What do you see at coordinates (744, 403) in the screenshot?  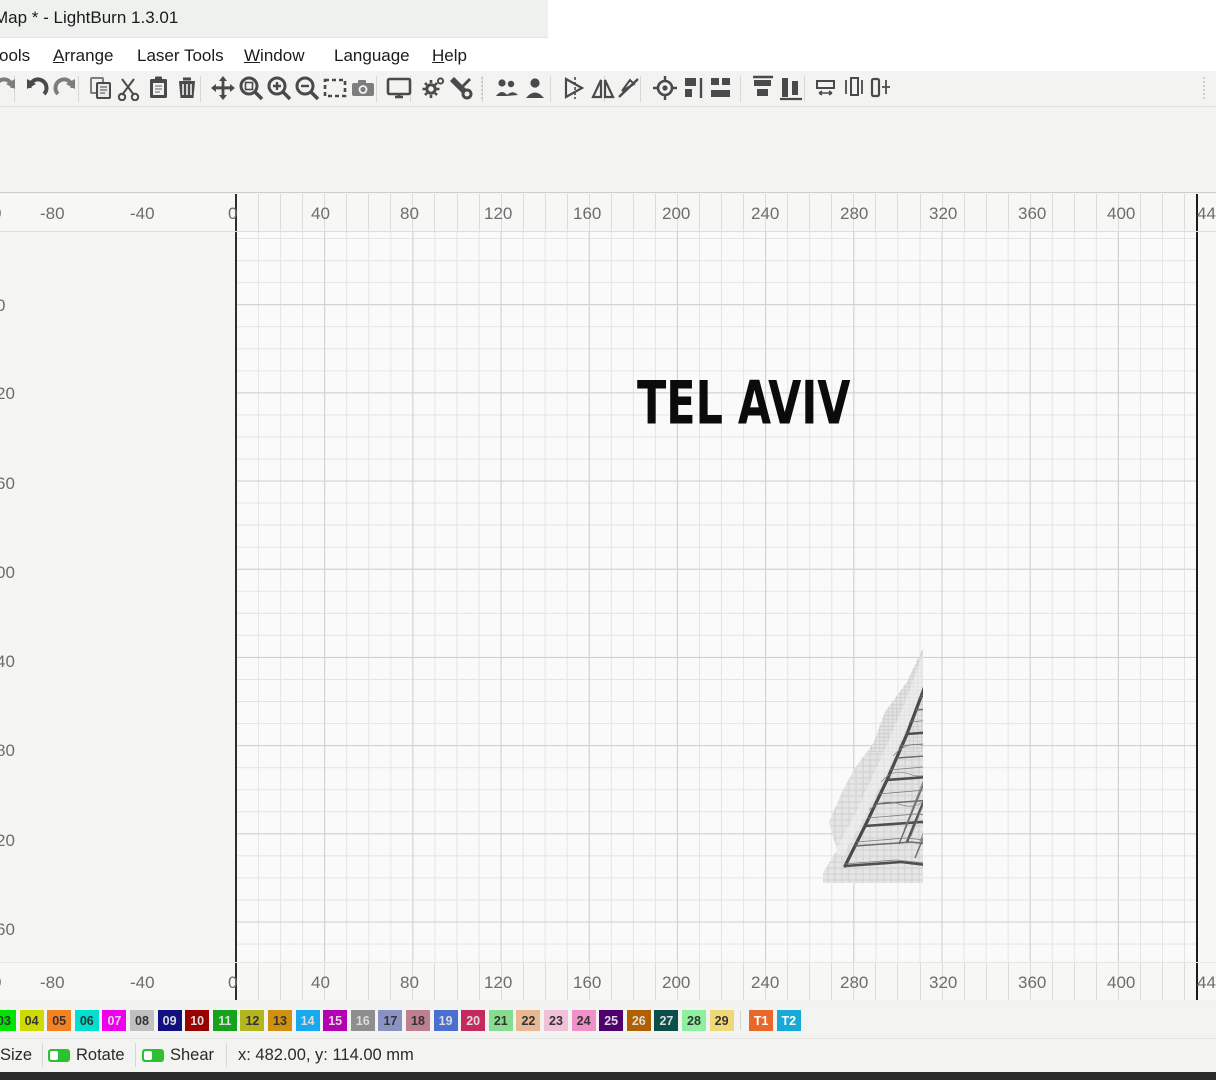 I see `tel-aviv-text-object: TEL AVIV` at bounding box center [744, 403].